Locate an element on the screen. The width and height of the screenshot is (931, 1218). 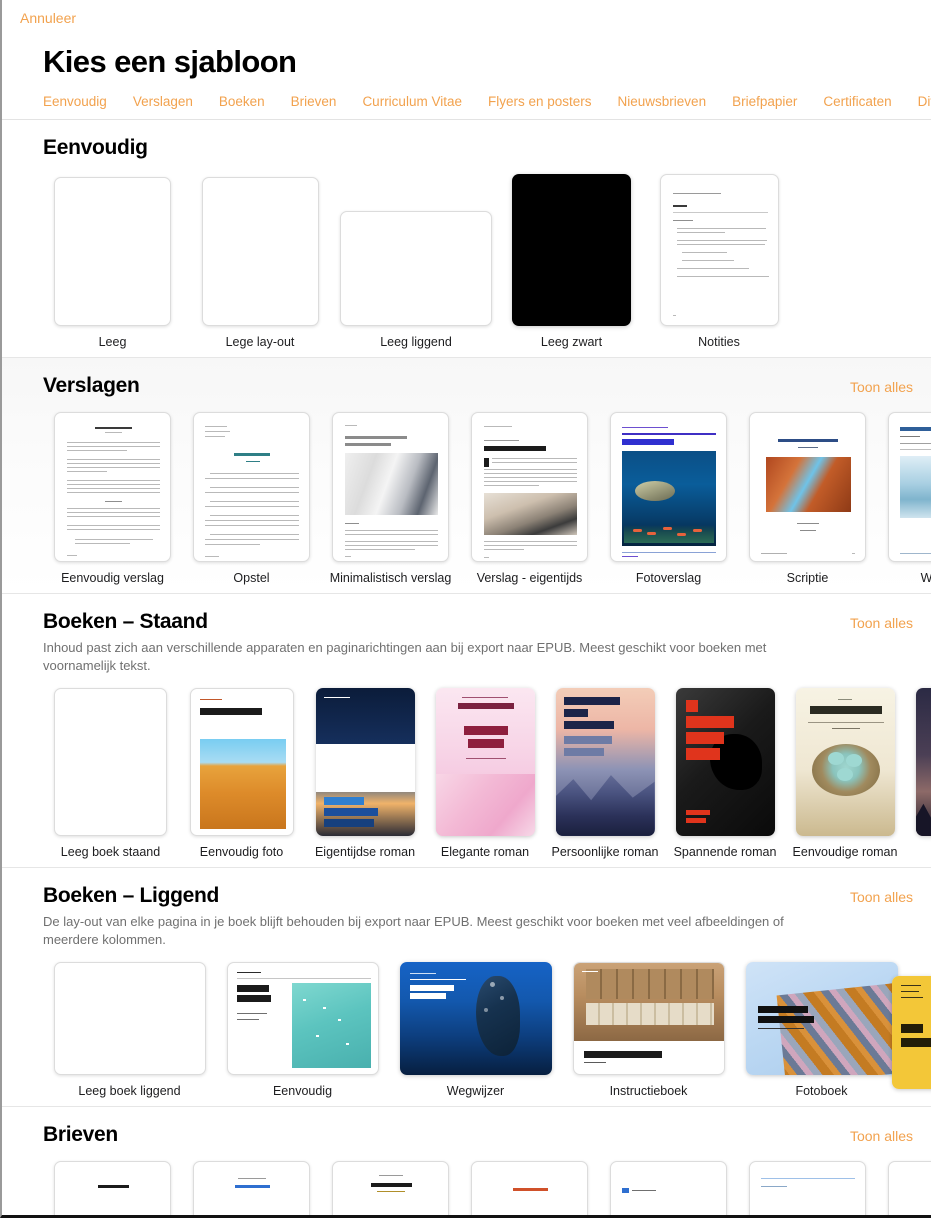
template-card-scriptie: Scriptie is located at coordinates (807, 498).